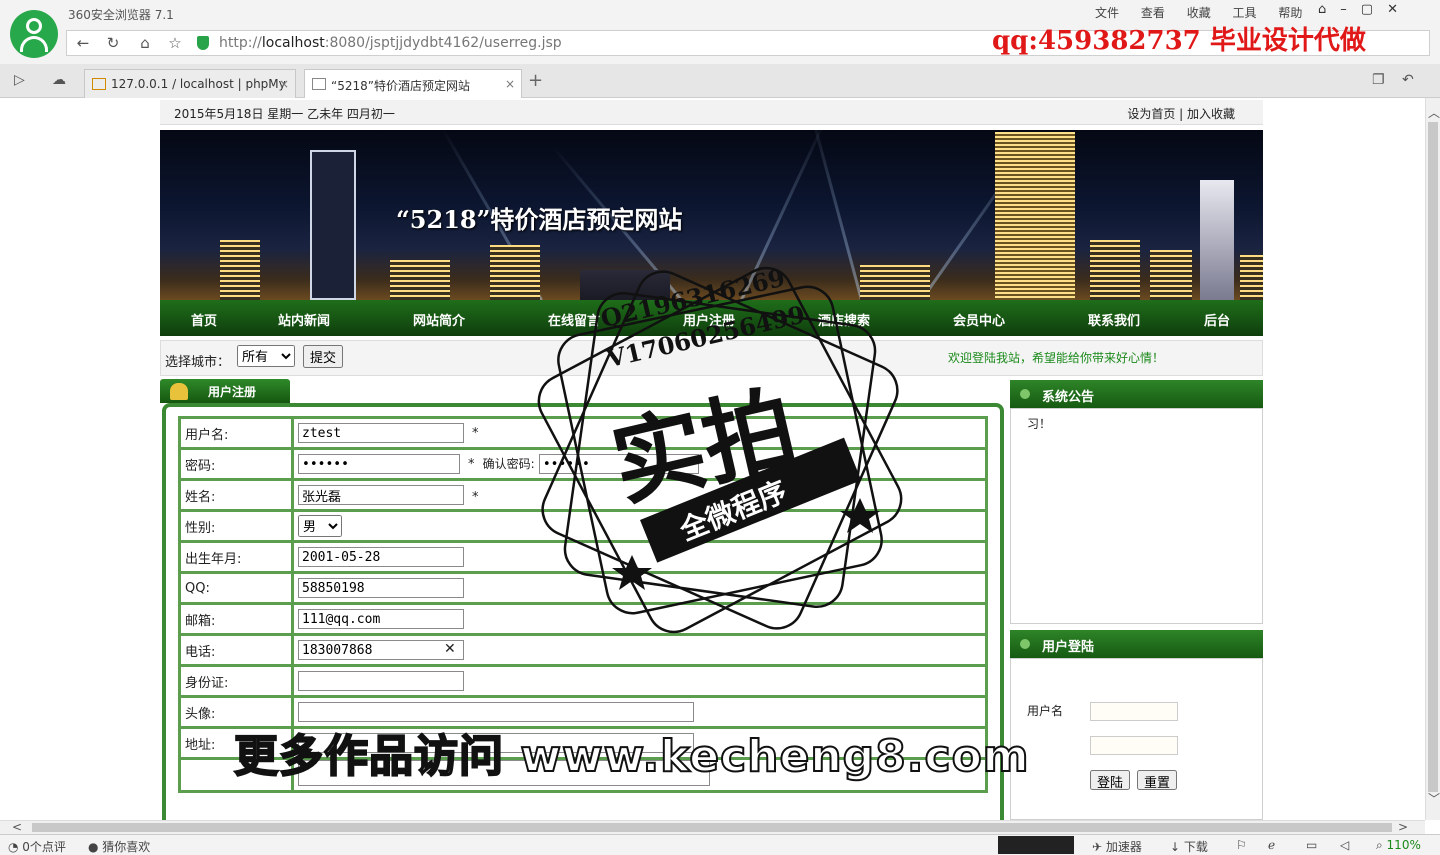 The width and height of the screenshot is (1440, 855). What do you see at coordinates (17, 827) in the screenshot?
I see `scroll-left-icon: <` at bounding box center [17, 827].